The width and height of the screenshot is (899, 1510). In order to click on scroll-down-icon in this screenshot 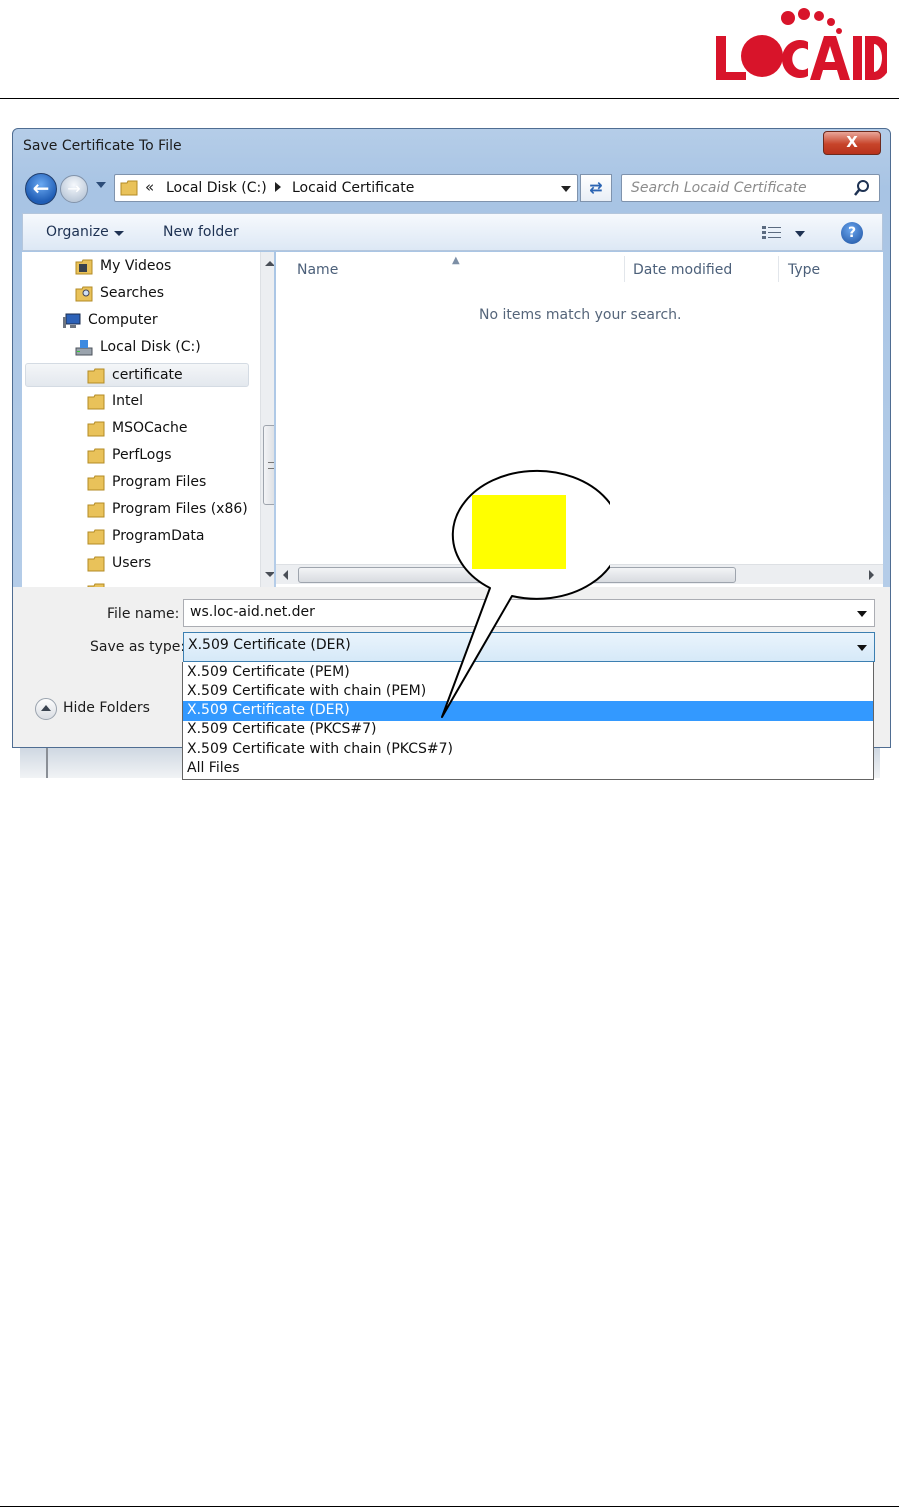, I will do `click(269, 574)`.